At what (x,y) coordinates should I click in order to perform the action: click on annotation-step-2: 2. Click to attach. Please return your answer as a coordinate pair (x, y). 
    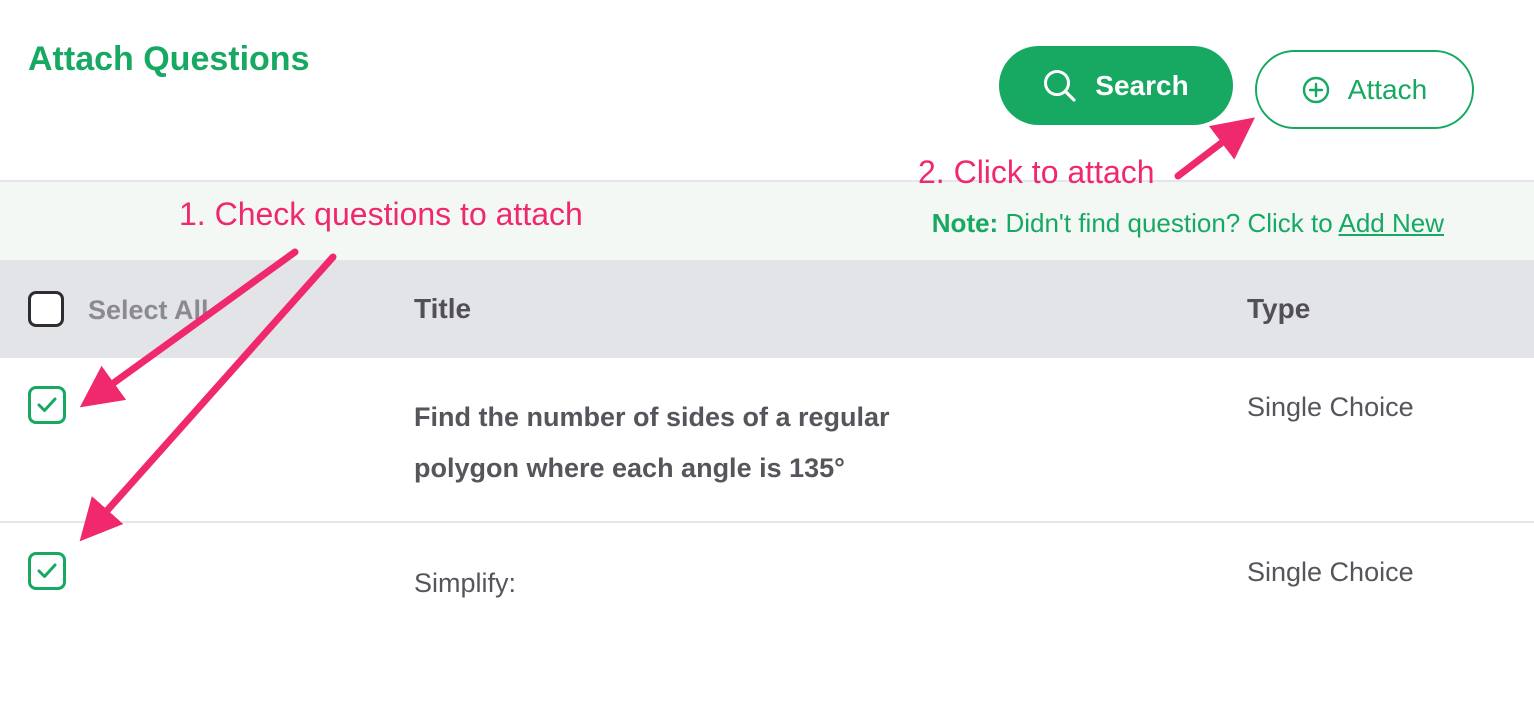
    Looking at the image, I should click on (1036, 172).